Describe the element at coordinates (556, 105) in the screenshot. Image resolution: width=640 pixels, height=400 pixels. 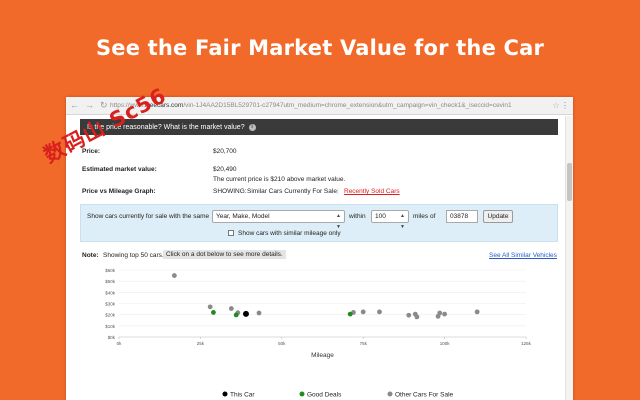
I see `bookmark-star-icon: ☆` at that location.